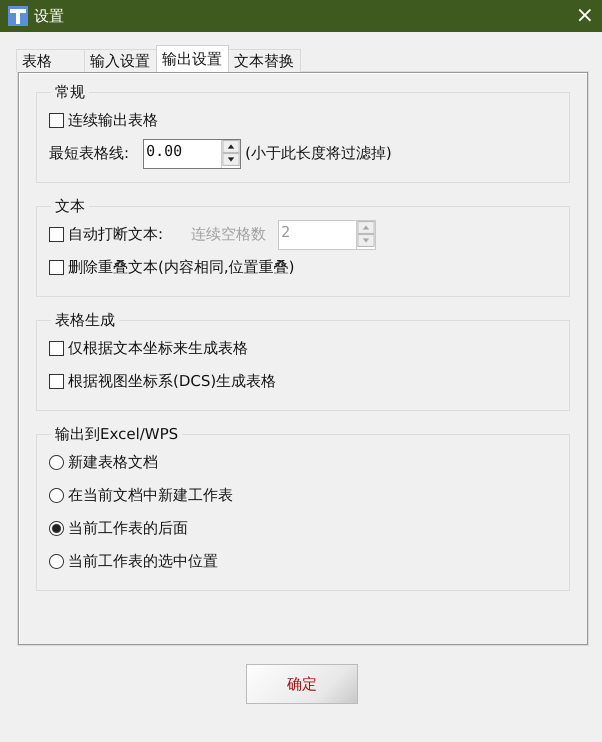 The image size is (602, 742). What do you see at coordinates (585, 16) in the screenshot?
I see `close-button: ×` at bounding box center [585, 16].